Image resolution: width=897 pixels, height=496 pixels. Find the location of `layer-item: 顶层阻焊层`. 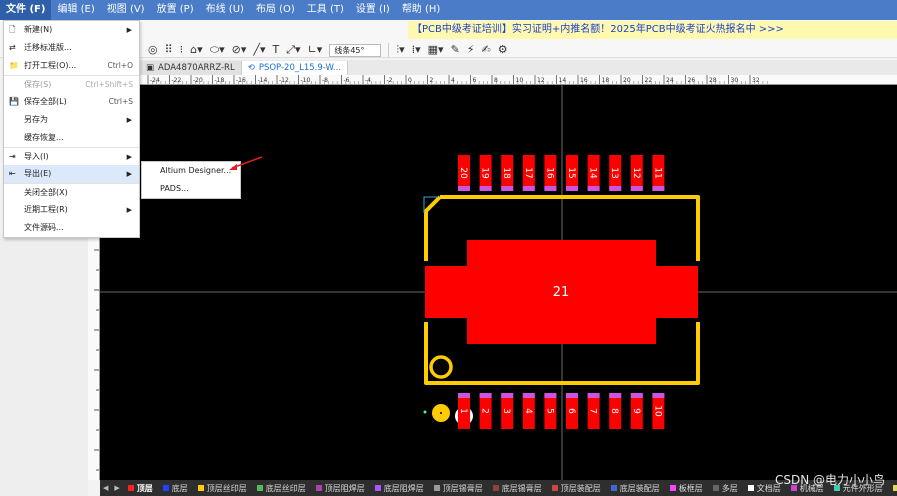

layer-item: 顶层阻焊层 is located at coordinates (340, 488).